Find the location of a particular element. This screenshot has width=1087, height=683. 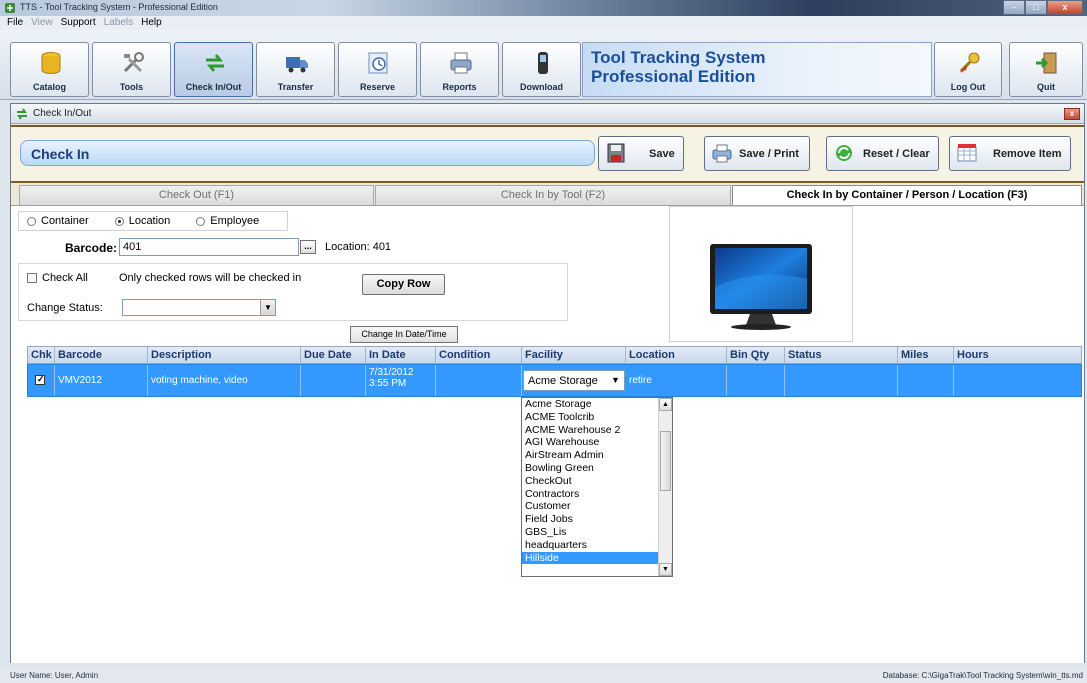

col-hours: Hours is located at coordinates (1017, 355).